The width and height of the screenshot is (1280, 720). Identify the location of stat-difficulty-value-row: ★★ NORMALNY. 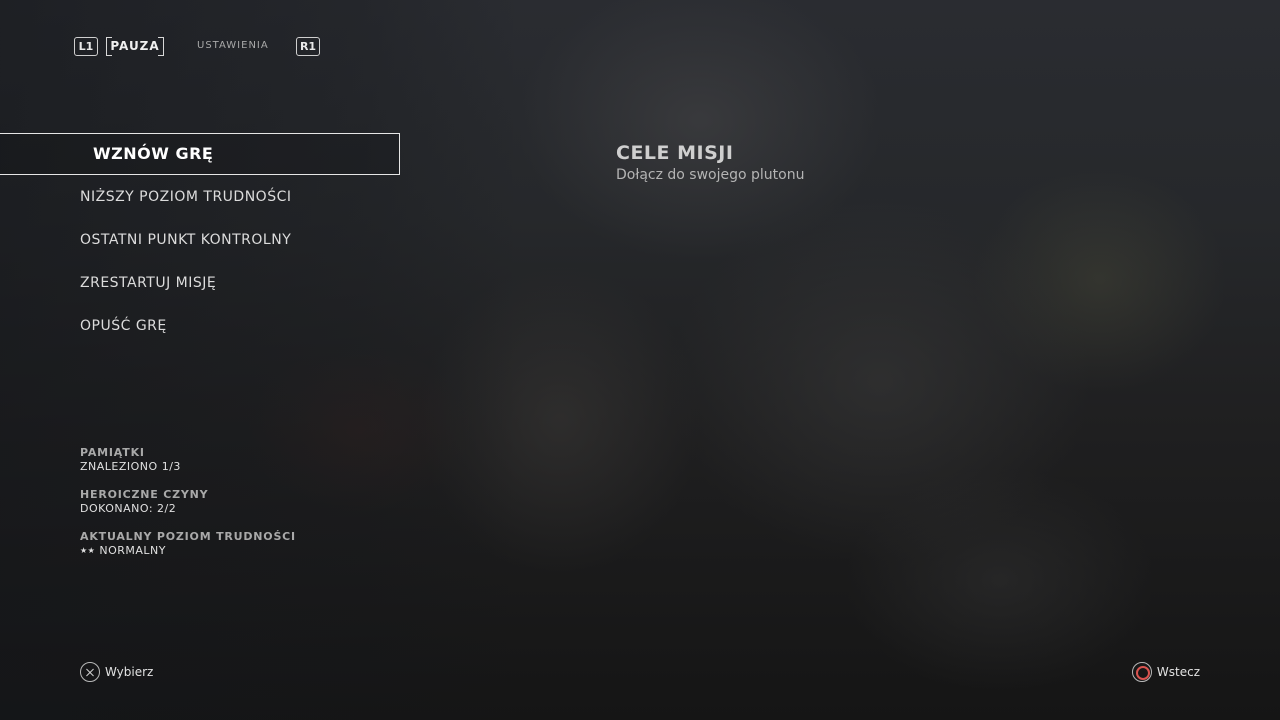
(188, 551).